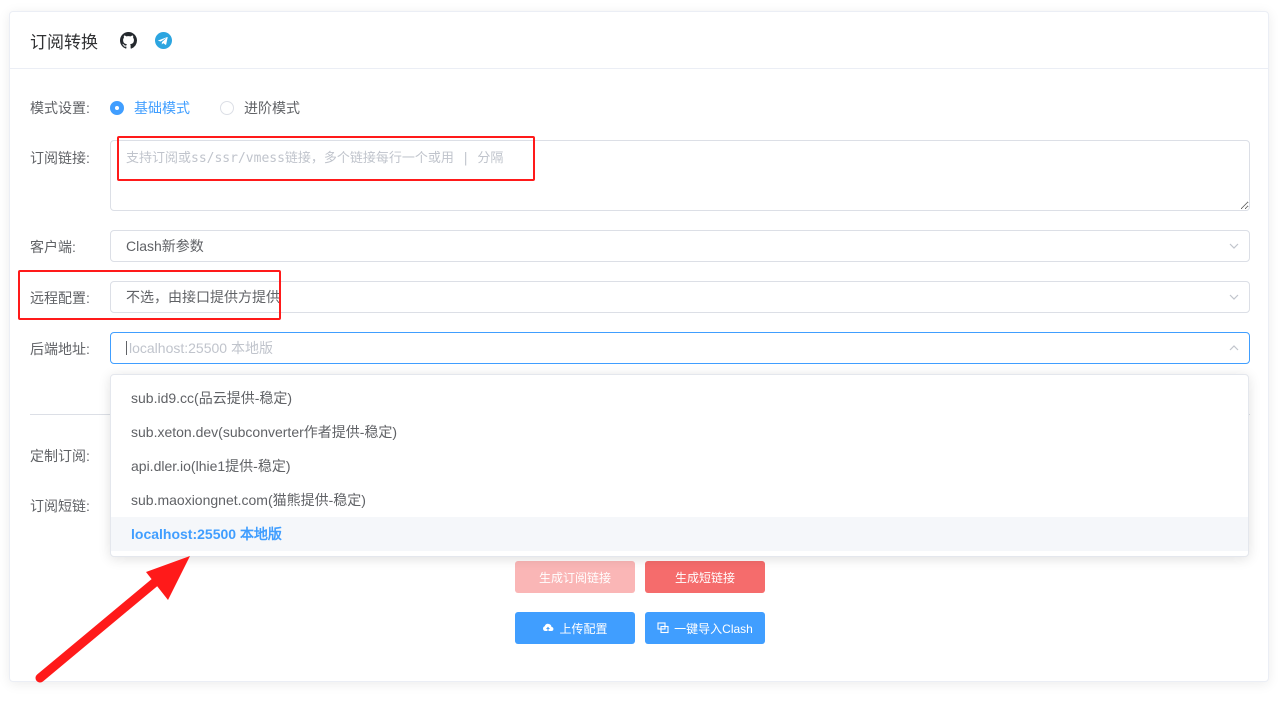  I want to click on generate-sub-label: 生成订阅链接, so click(574, 577).